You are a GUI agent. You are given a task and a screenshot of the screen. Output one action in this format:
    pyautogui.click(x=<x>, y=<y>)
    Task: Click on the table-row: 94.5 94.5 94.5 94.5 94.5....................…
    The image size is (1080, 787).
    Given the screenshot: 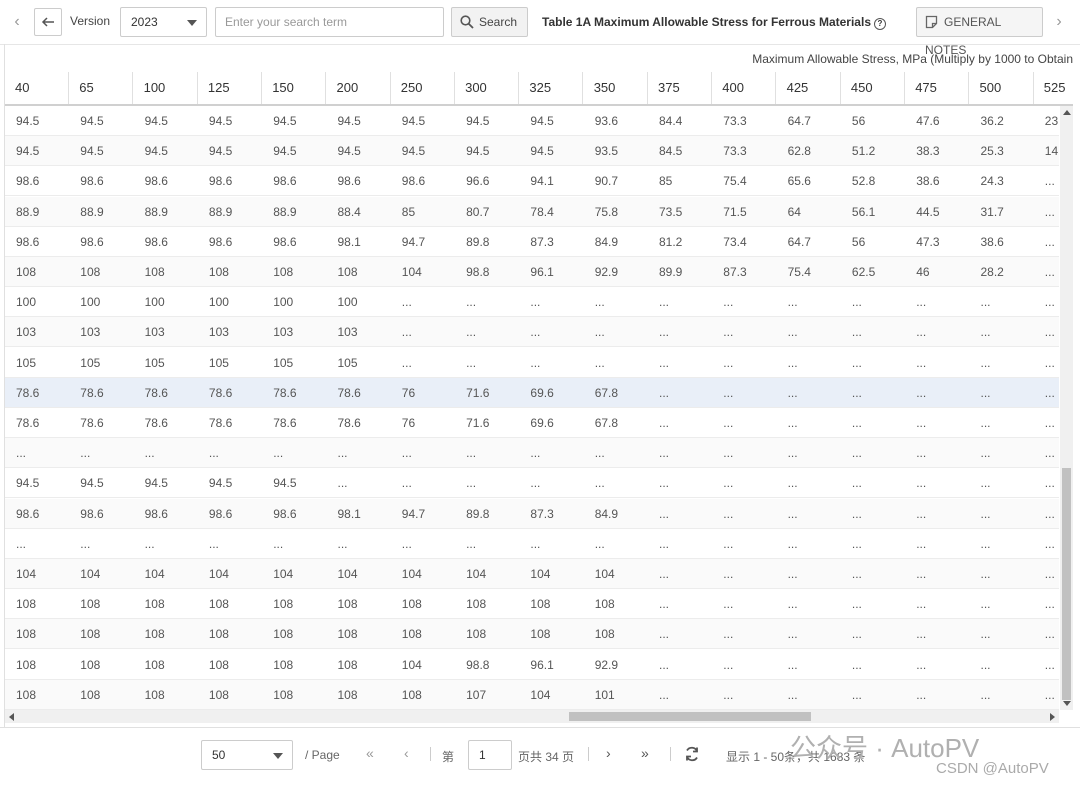 What is the action you would take?
    pyautogui.click(x=532, y=483)
    